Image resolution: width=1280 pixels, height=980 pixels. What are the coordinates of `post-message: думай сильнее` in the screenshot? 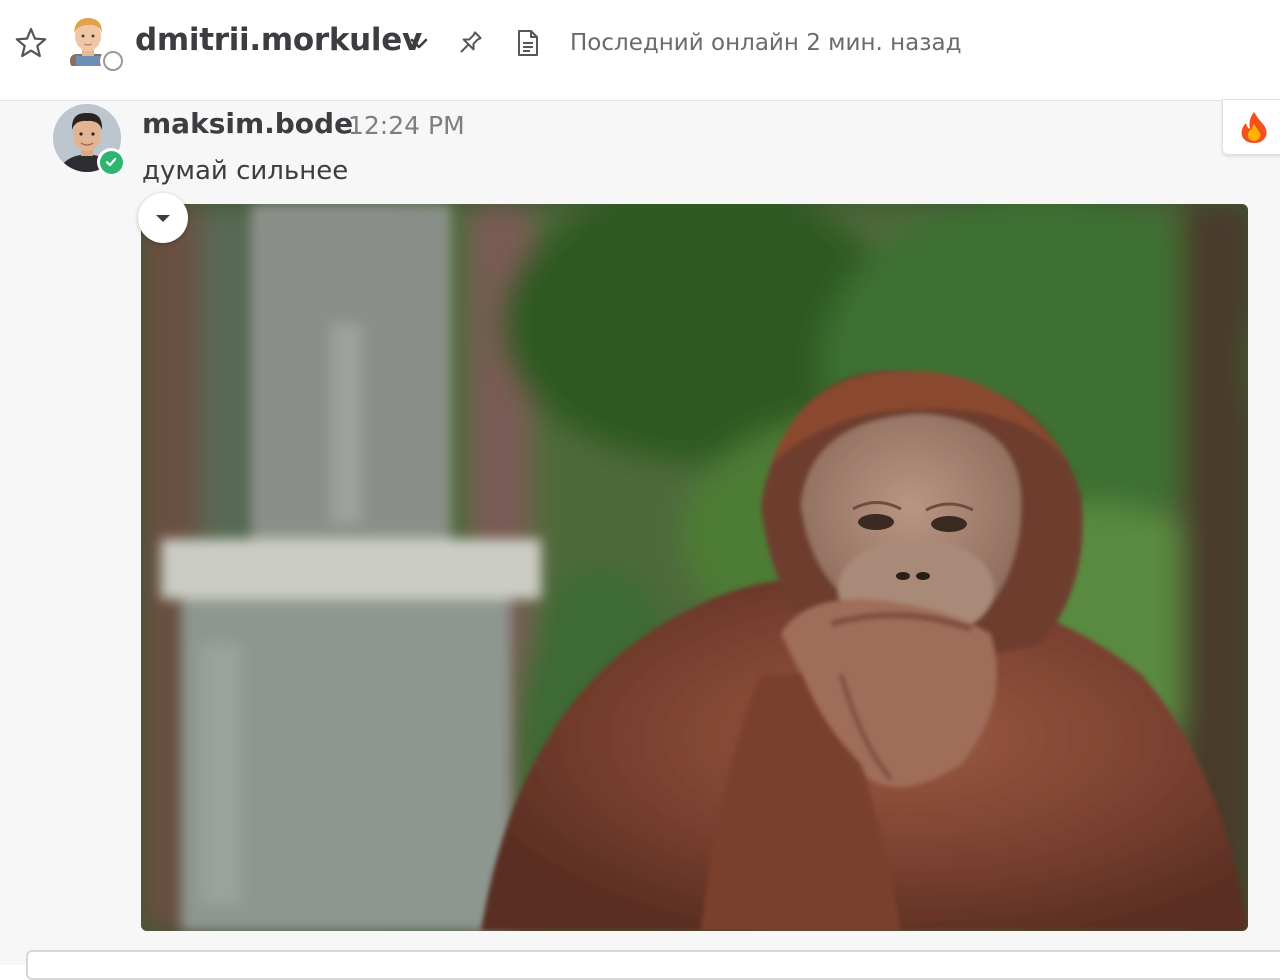 It's located at (245, 171).